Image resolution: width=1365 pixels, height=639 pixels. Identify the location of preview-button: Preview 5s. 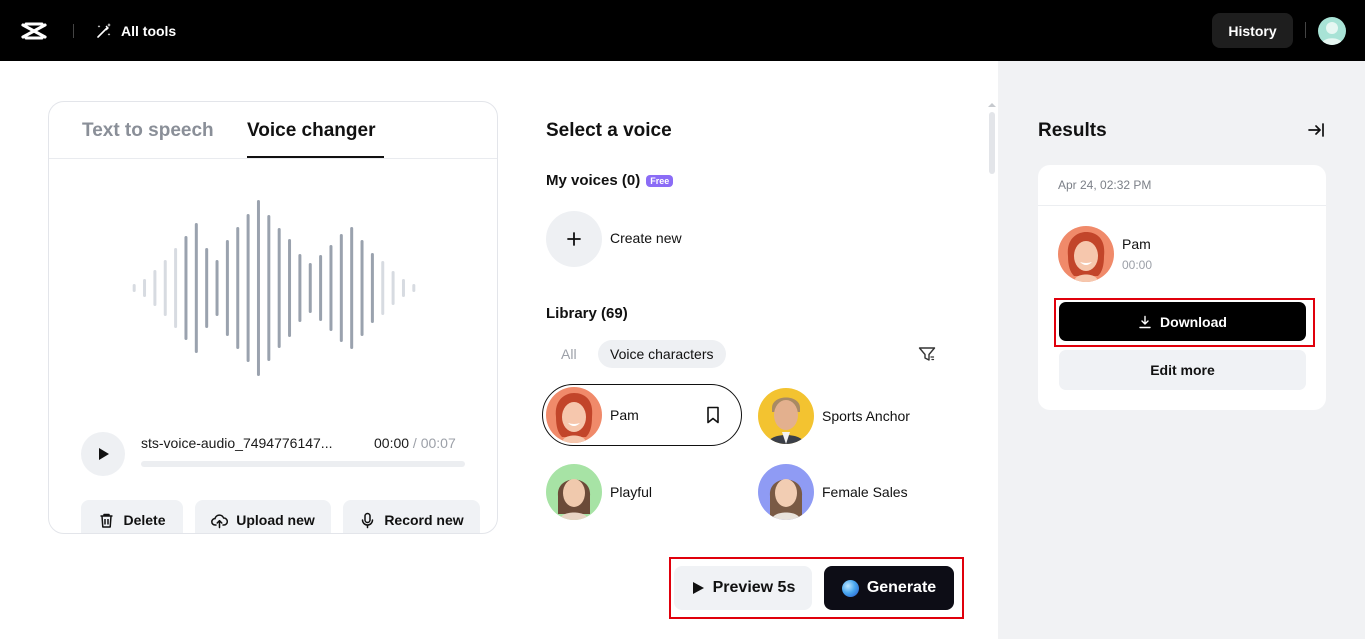
(743, 588).